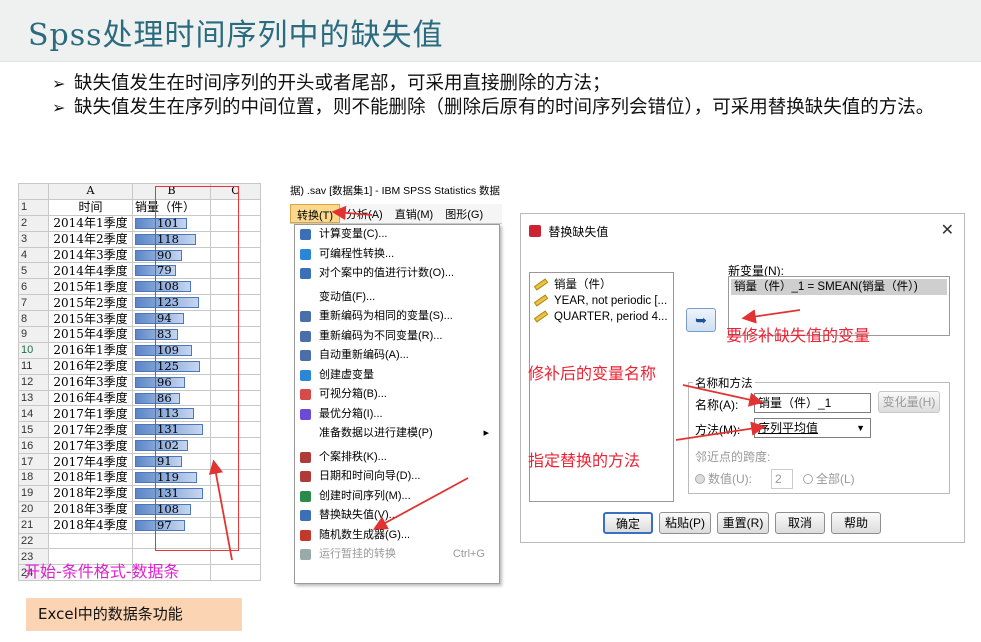 This screenshot has height=642, width=981. I want to click on scale-variable-icon, so click(541, 284).